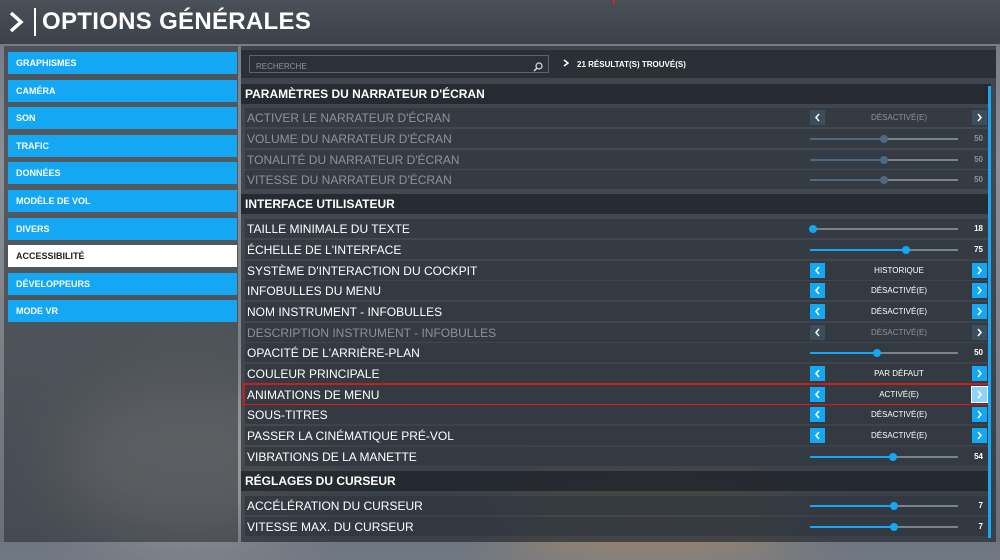 Image resolution: width=1000 pixels, height=560 pixels. What do you see at coordinates (617, 311) in the screenshot?
I see `setting-row: NOM INSTRUMENT - INFOBULLES DÉSACTIVÉ(E)` at bounding box center [617, 311].